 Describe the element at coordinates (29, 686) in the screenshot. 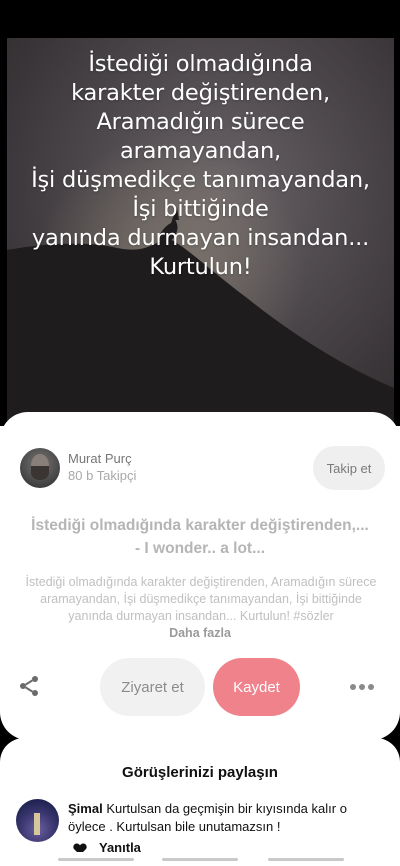

I see `share-icon` at that location.